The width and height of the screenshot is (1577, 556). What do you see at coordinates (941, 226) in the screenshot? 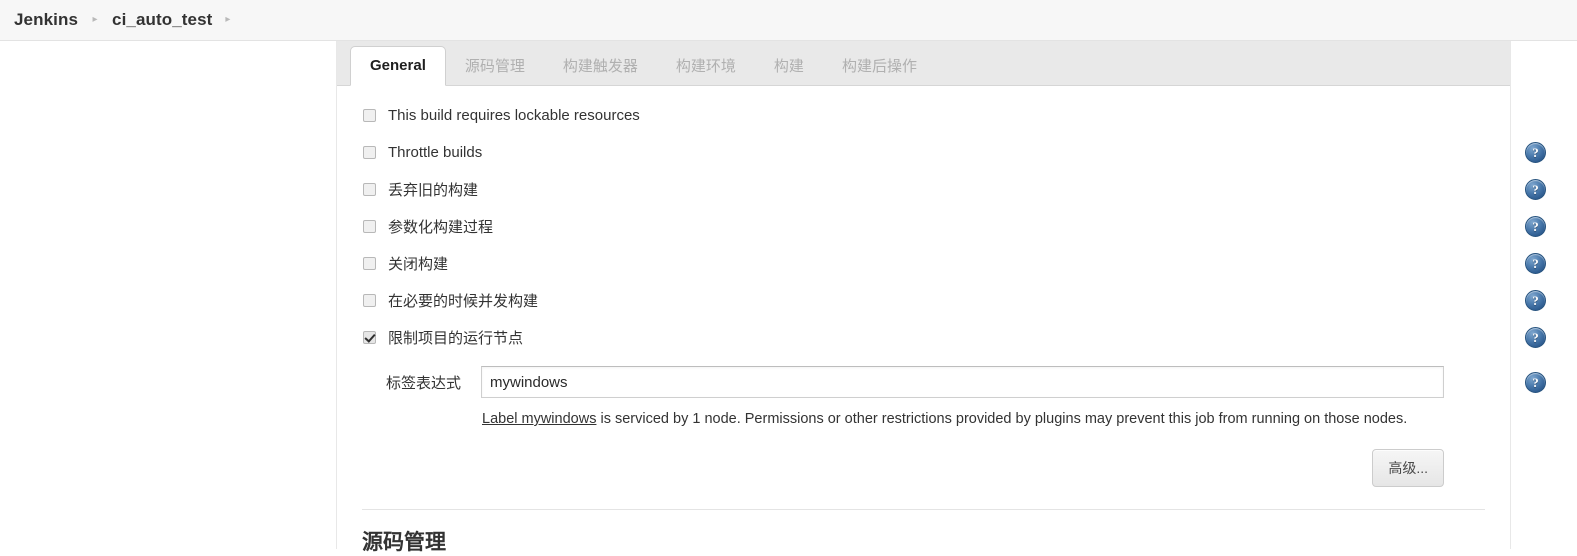
I see `option-row-parameterized-build: 参数化构建过程 ?` at bounding box center [941, 226].